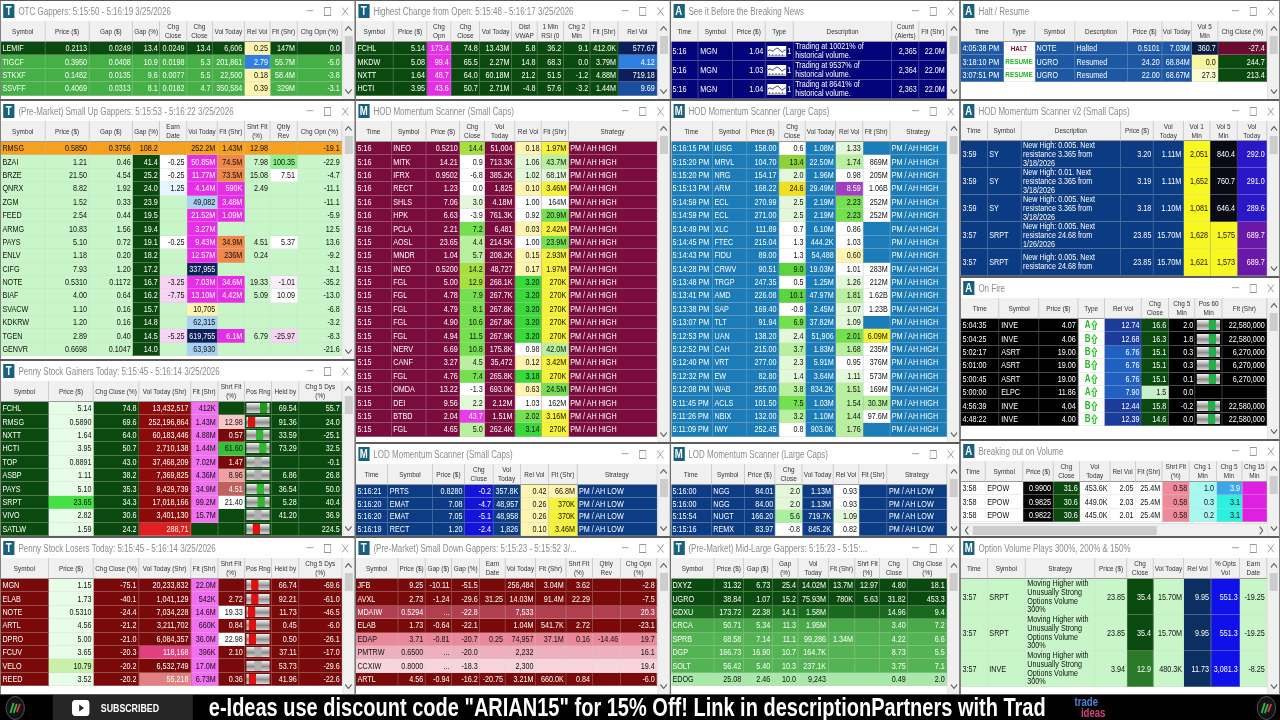 The width and height of the screenshot is (1280, 720). What do you see at coordinates (506, 586) in the screenshot?
I see `table-row: JFB 9.25 -10.11 -51.5 256,484 3.04M 3.62 -2.8` at bounding box center [506, 586].